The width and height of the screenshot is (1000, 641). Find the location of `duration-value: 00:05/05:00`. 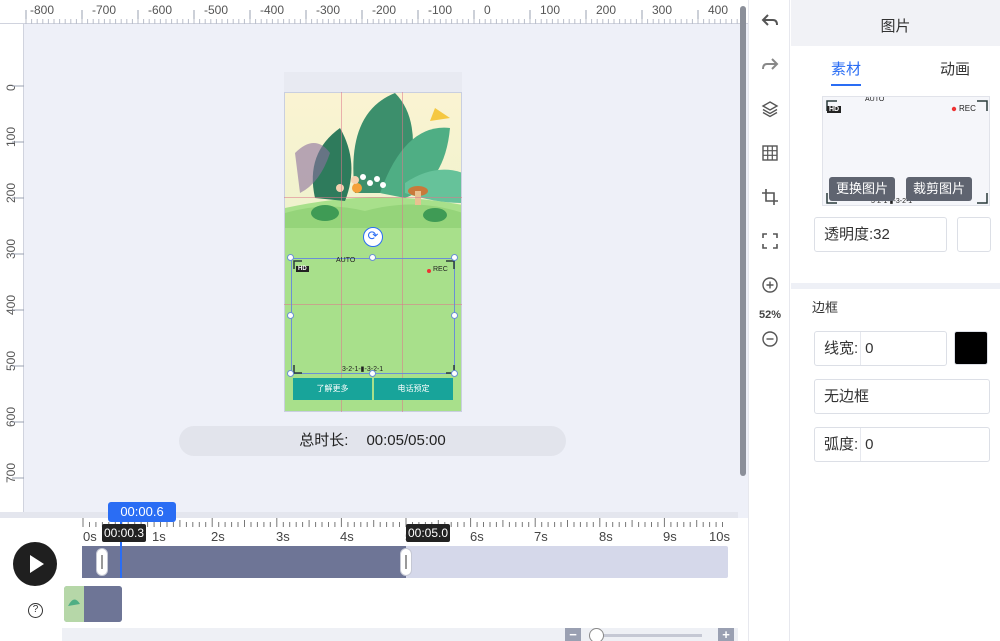

duration-value: 00:05/05:00 is located at coordinates (406, 440).